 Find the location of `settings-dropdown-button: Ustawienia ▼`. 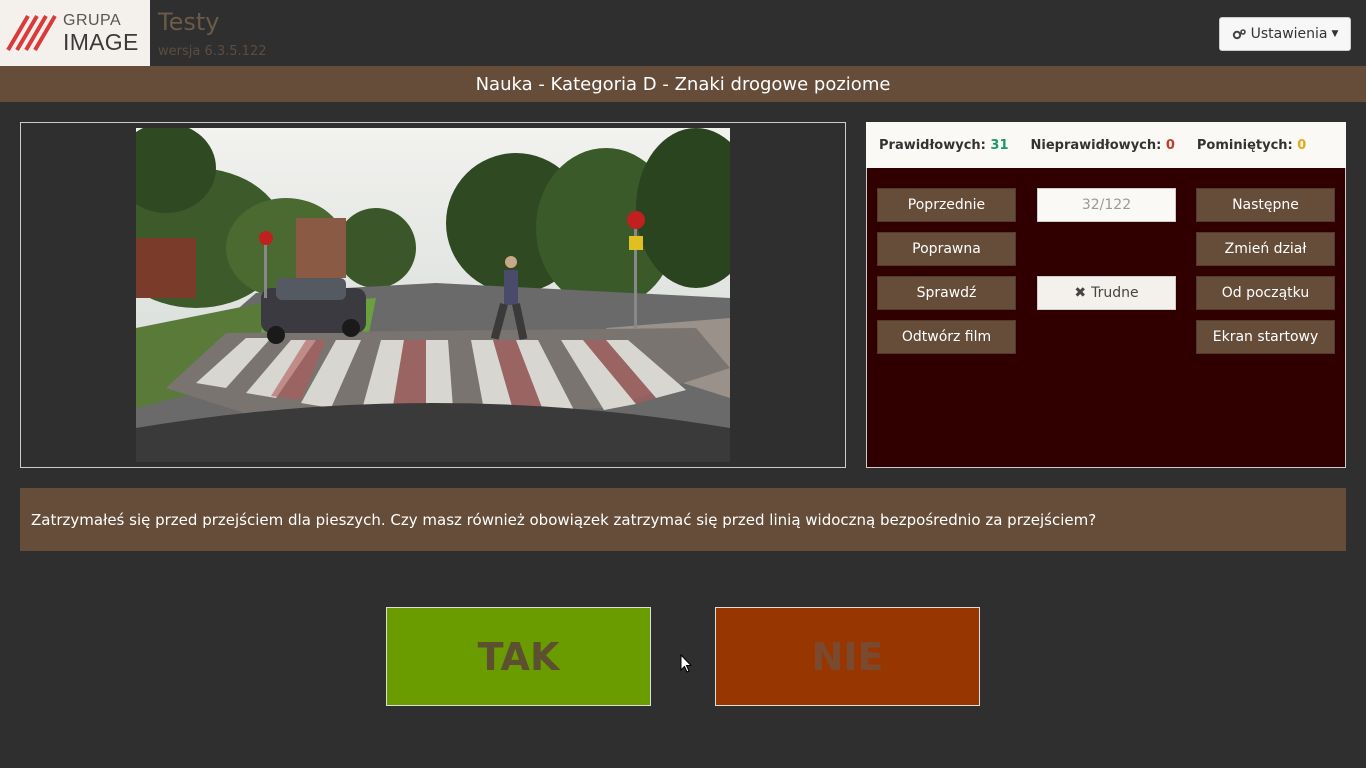

settings-dropdown-button: Ustawienia ▼ is located at coordinates (1285, 34).